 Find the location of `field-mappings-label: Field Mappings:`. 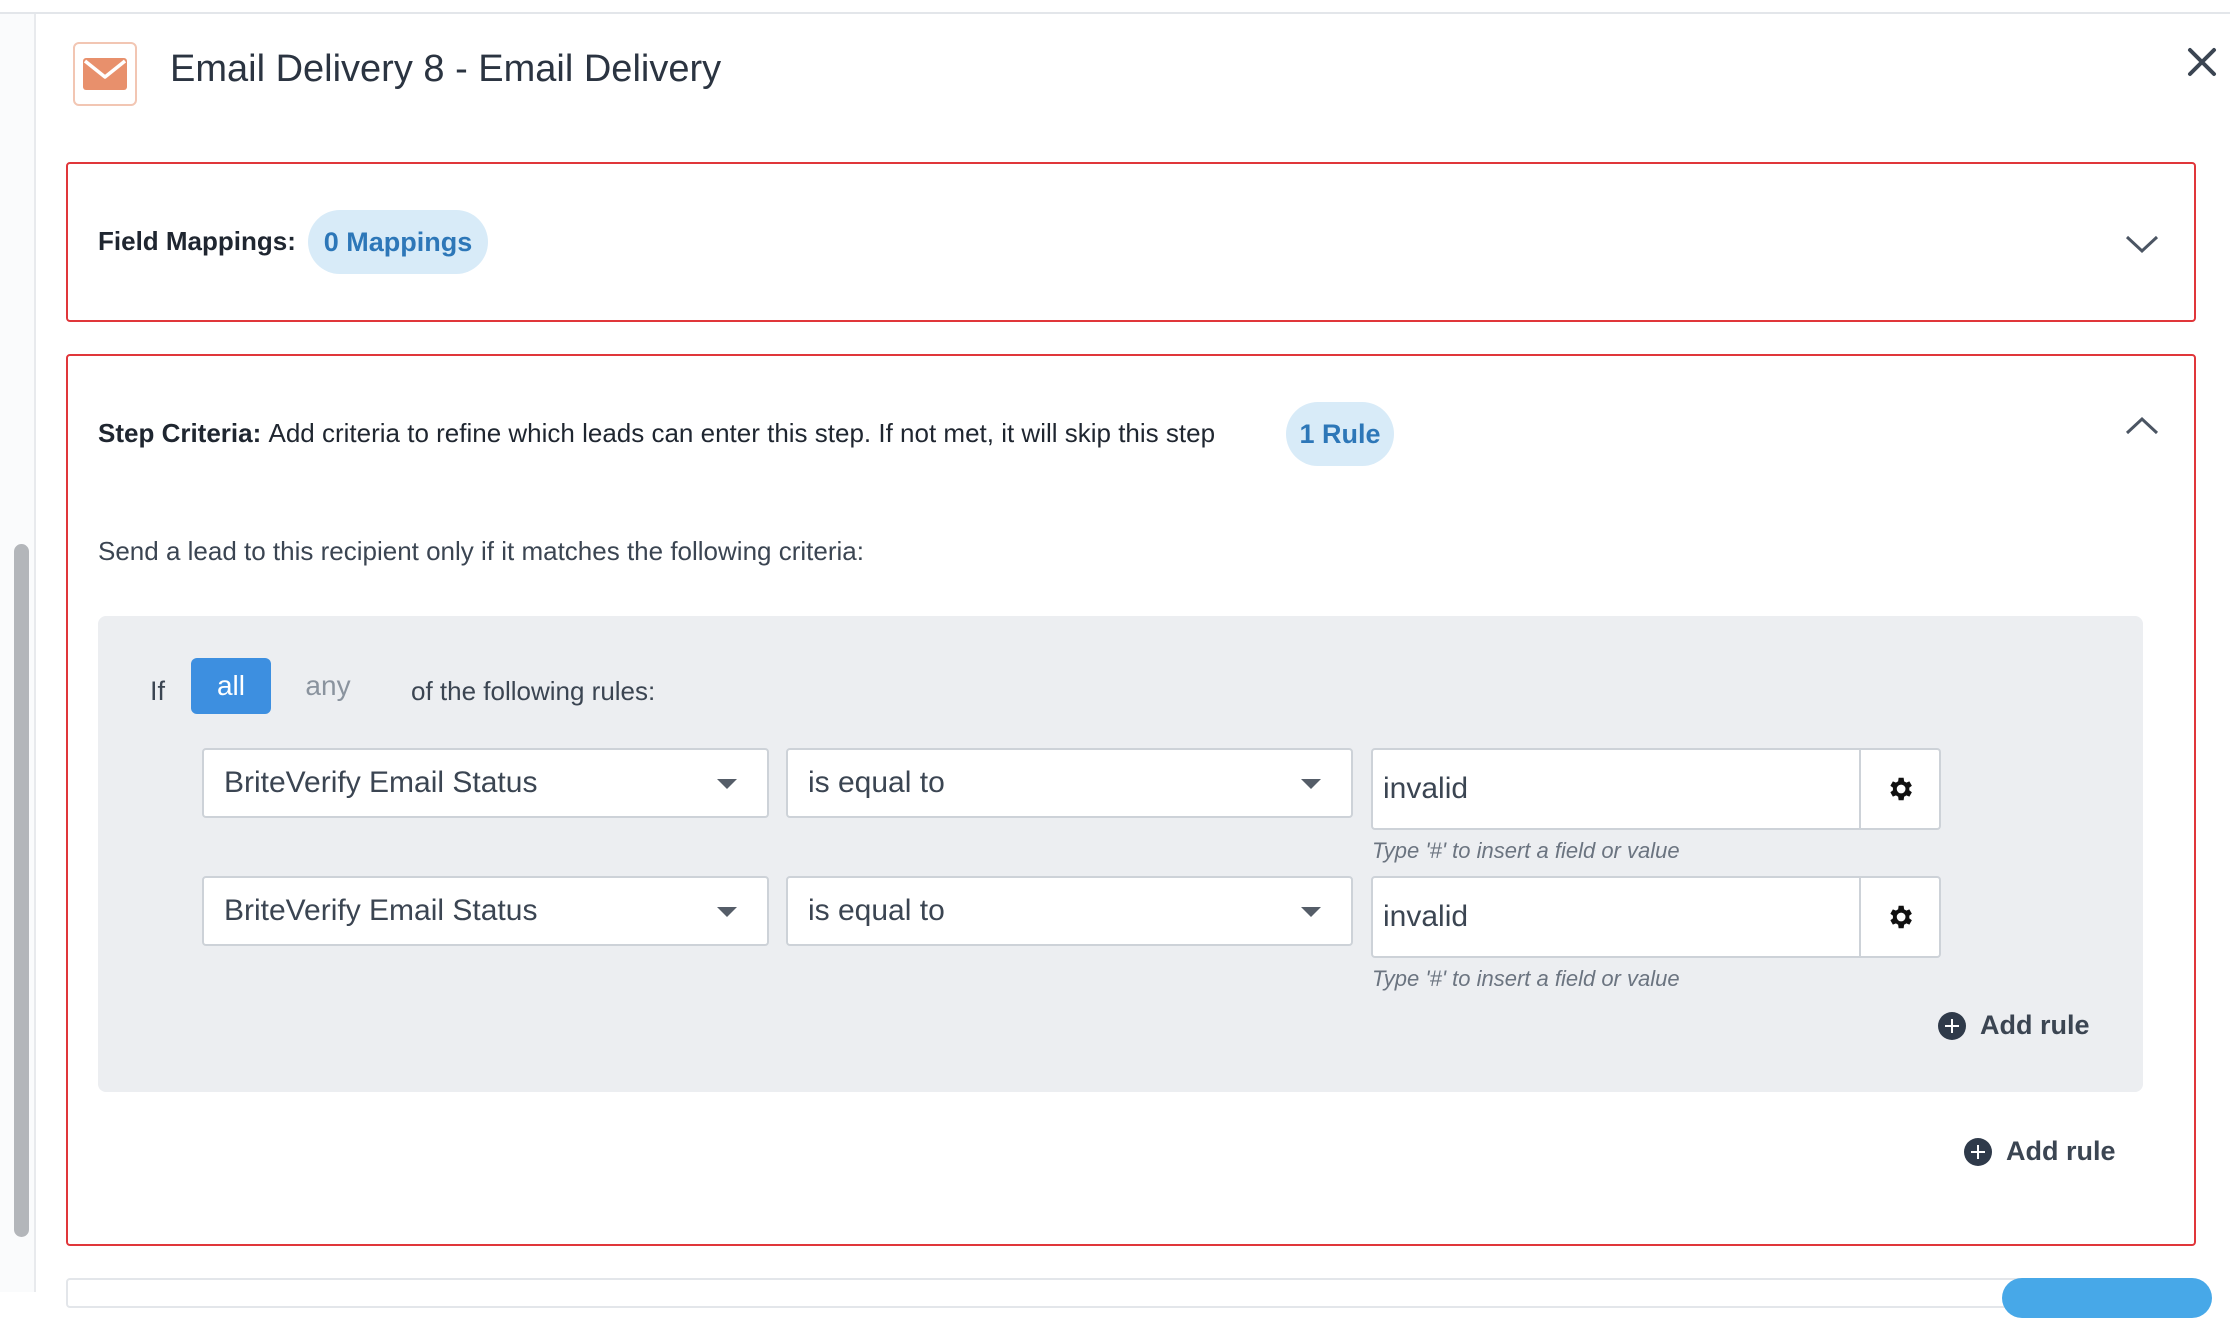

field-mappings-label: Field Mappings: is located at coordinates (197, 241).